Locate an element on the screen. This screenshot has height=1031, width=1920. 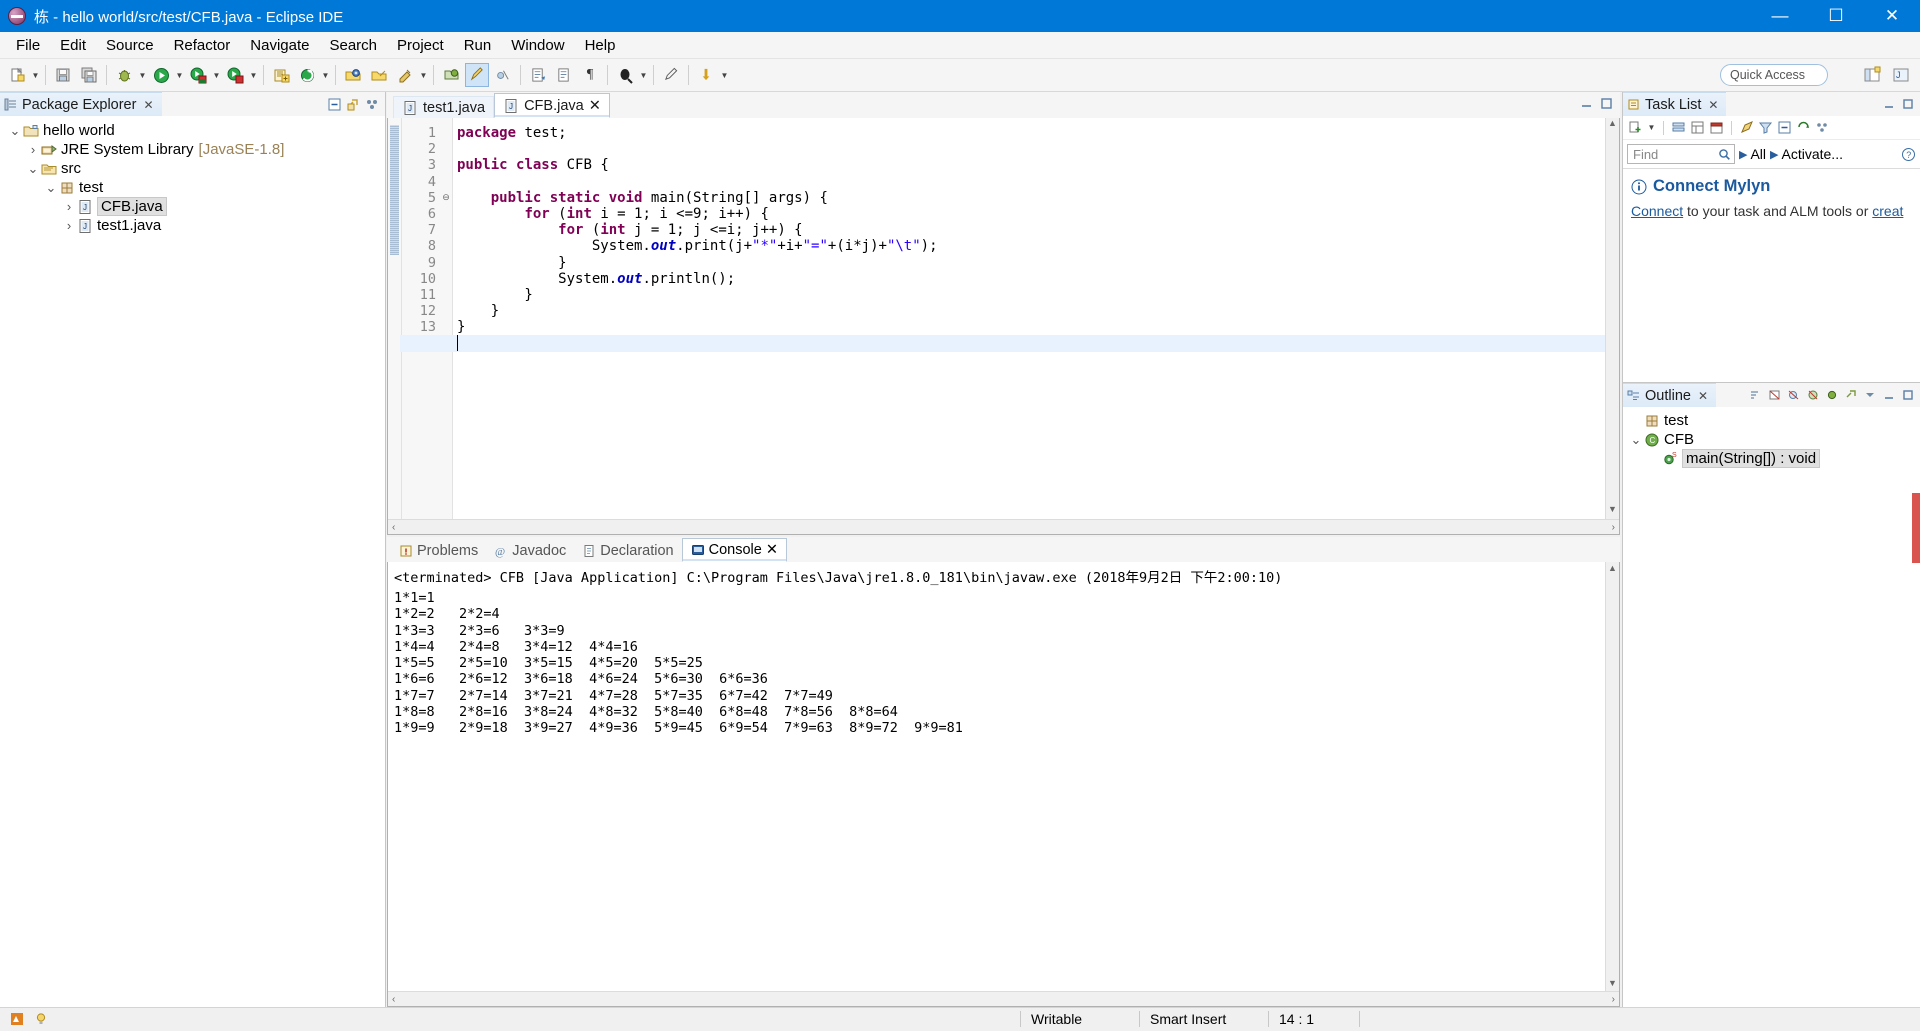
tab-problems: Problems is located at coordinates (438, 551).